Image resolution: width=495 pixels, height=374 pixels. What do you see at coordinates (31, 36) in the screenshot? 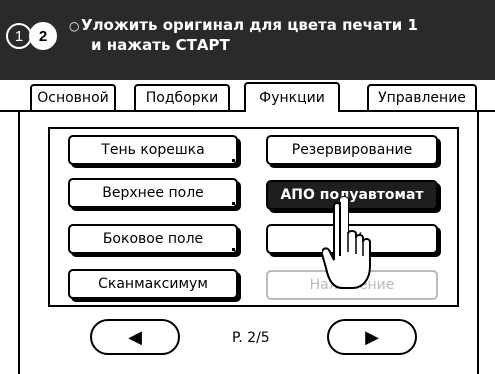
I see `step-number-icon: 1 2` at bounding box center [31, 36].